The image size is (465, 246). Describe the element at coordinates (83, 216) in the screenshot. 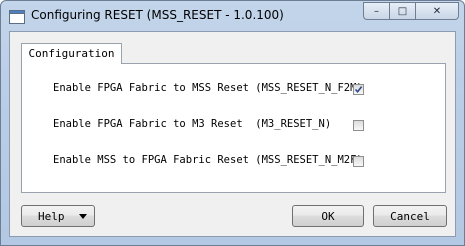

I see `dropdown-arrow-icon` at that location.